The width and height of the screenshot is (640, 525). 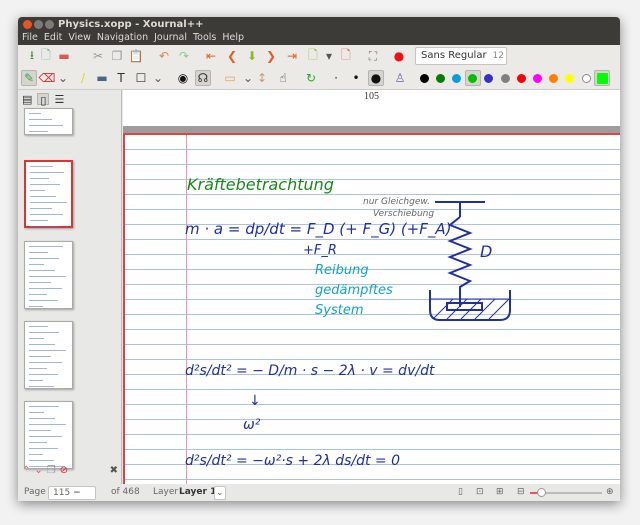 I want to click on close-sidebar-icon: ✖, so click(x=114, y=472).